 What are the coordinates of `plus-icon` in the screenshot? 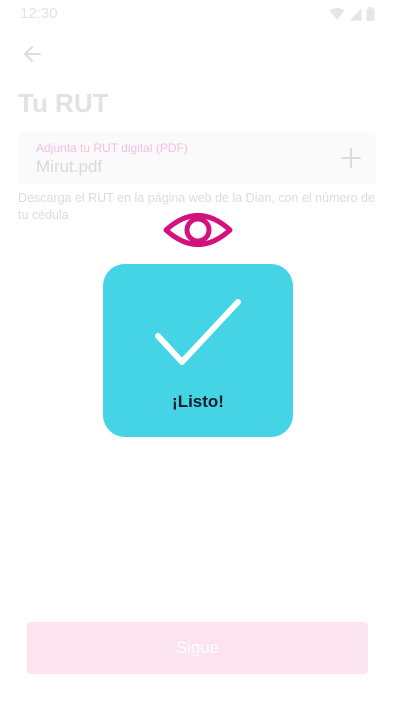 It's located at (351, 158).